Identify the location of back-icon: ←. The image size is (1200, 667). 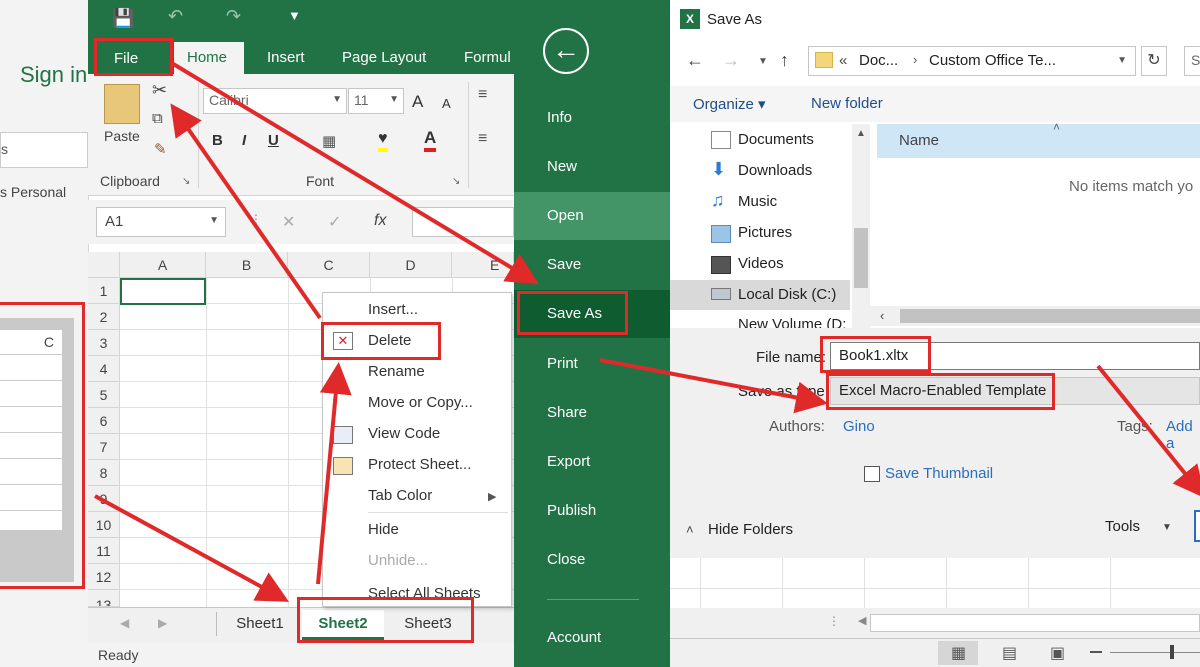
(695, 60).